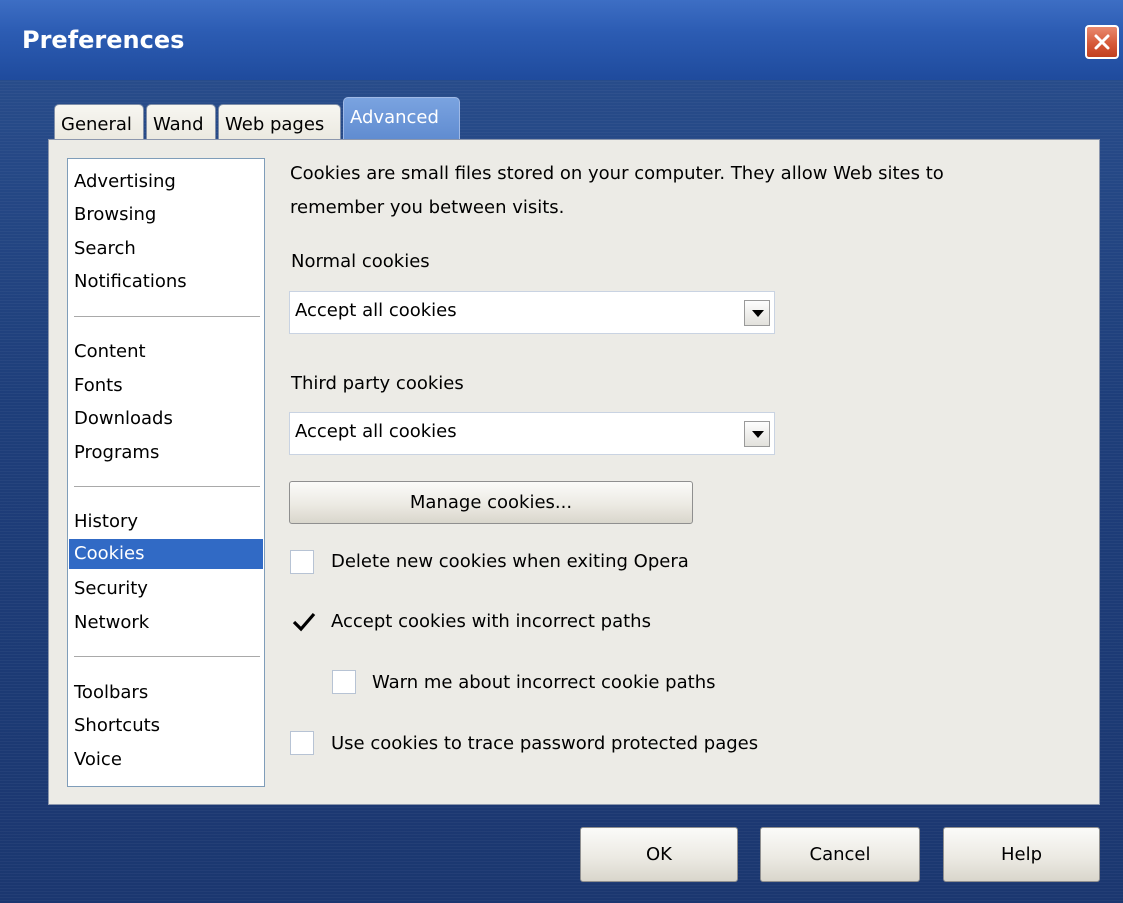 This screenshot has width=1123, height=903. I want to click on sidebar-item-security: Security, so click(166, 588).